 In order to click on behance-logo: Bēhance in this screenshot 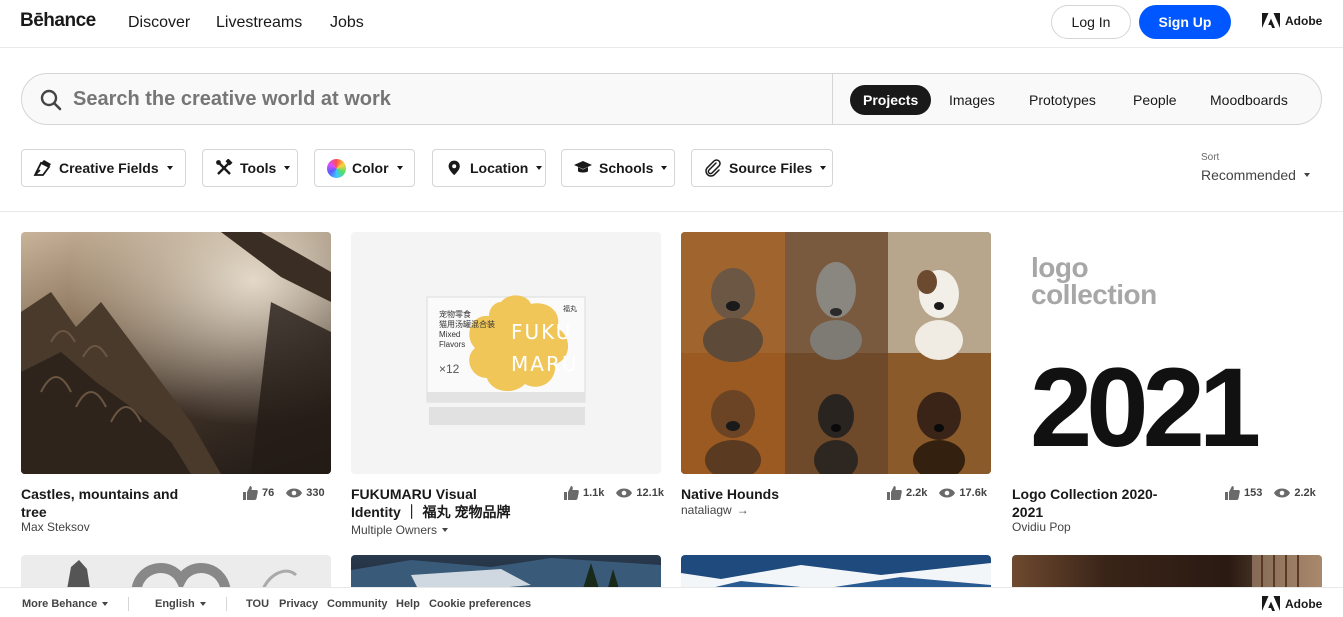, I will do `click(58, 21)`.